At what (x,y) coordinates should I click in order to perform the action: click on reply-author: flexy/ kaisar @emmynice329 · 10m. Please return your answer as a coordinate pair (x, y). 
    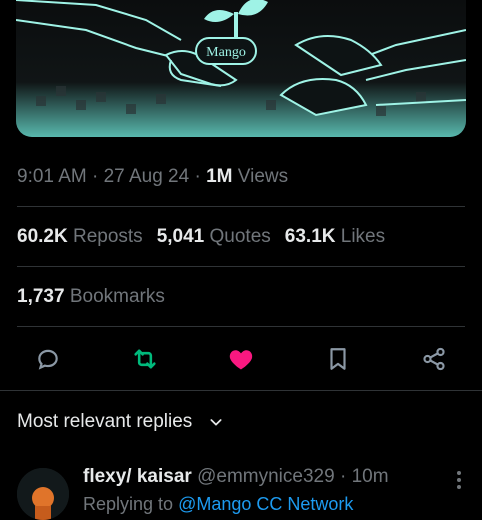
    Looking at the image, I should click on (236, 477).